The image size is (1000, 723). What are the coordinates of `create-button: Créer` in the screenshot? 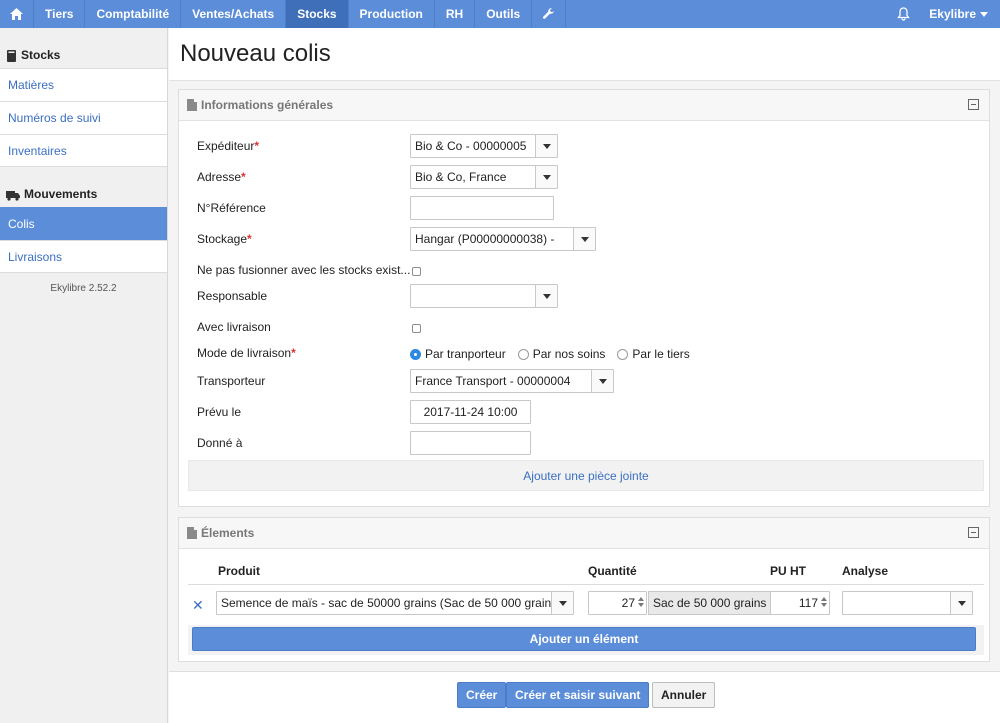 It's located at (482, 695).